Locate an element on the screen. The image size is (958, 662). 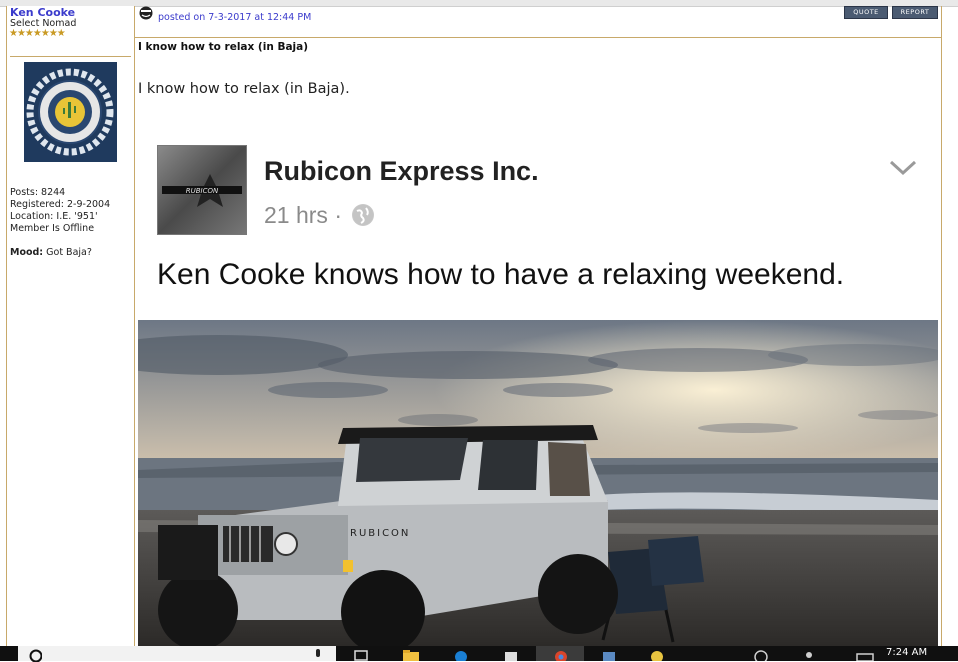
post-body-text: I know how to relax (in Baja). is located at coordinates (244, 89).